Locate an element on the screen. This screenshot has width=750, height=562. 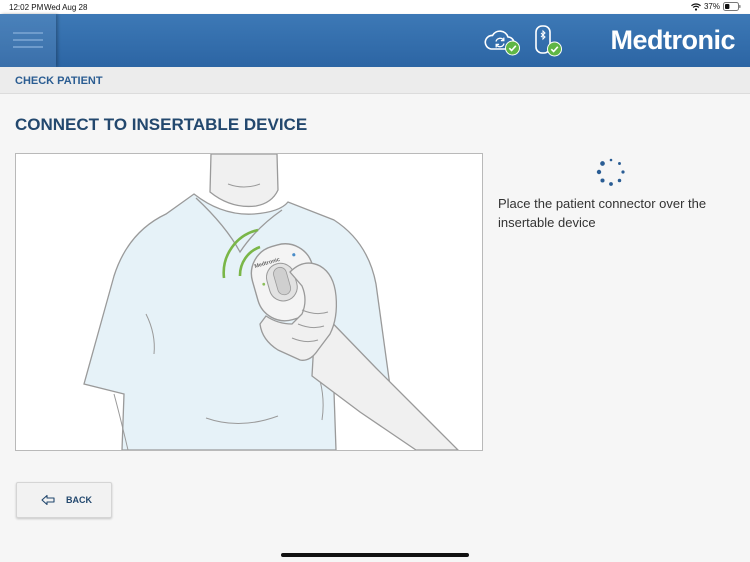
menu-button is located at coordinates (28, 40).